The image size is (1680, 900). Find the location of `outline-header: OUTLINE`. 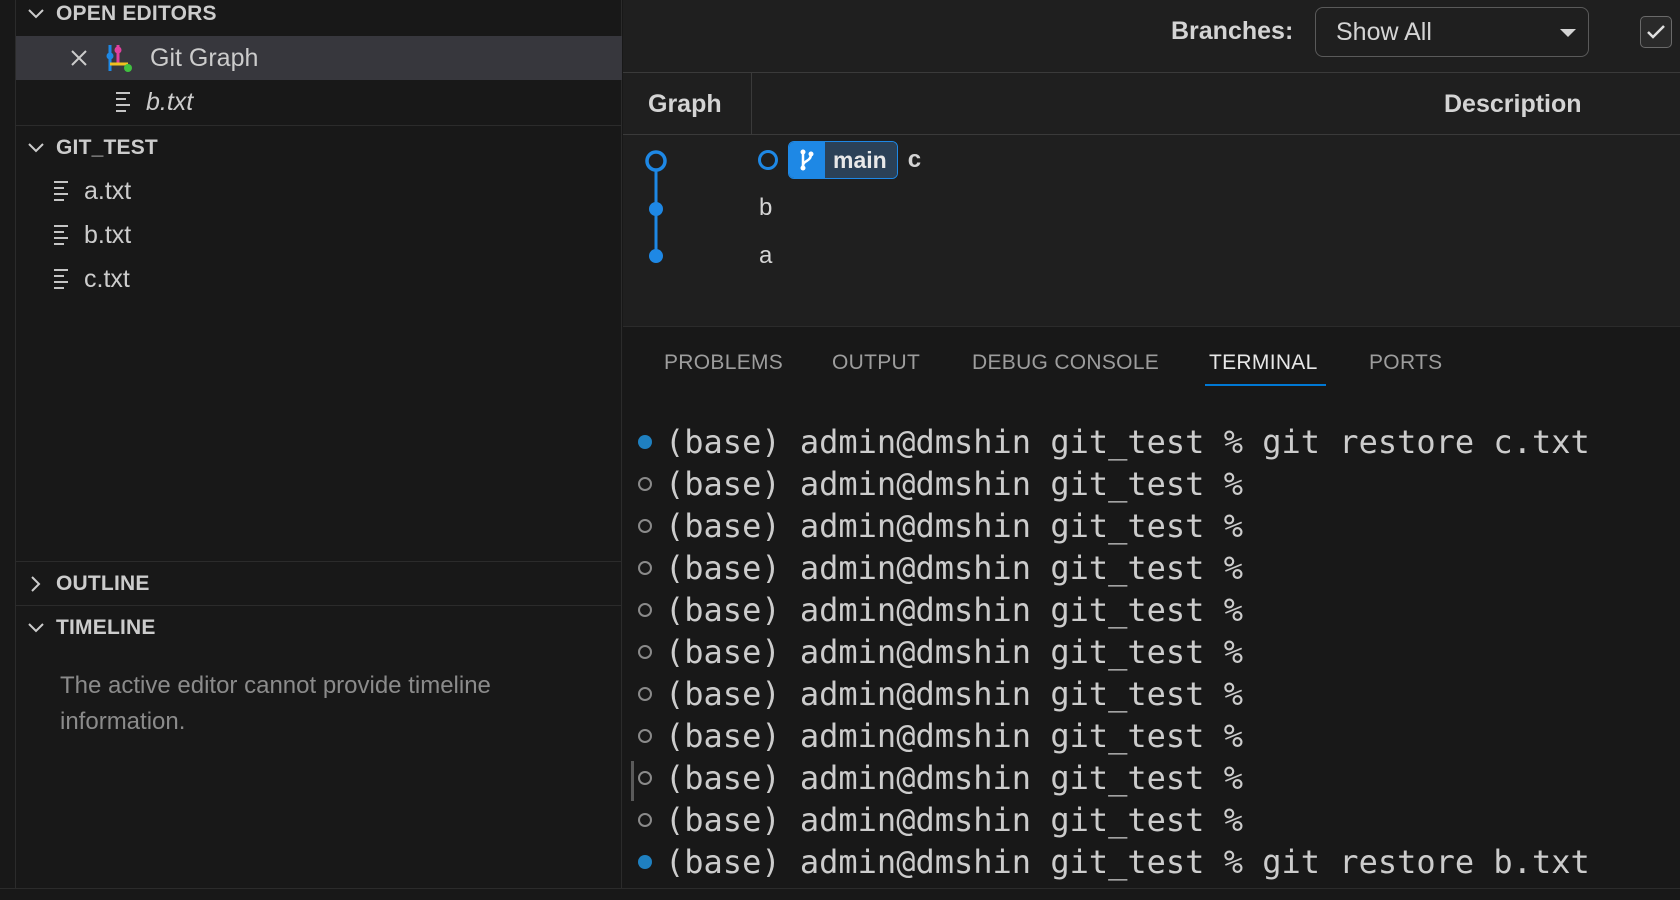

outline-header: OUTLINE is located at coordinates (319, 583).